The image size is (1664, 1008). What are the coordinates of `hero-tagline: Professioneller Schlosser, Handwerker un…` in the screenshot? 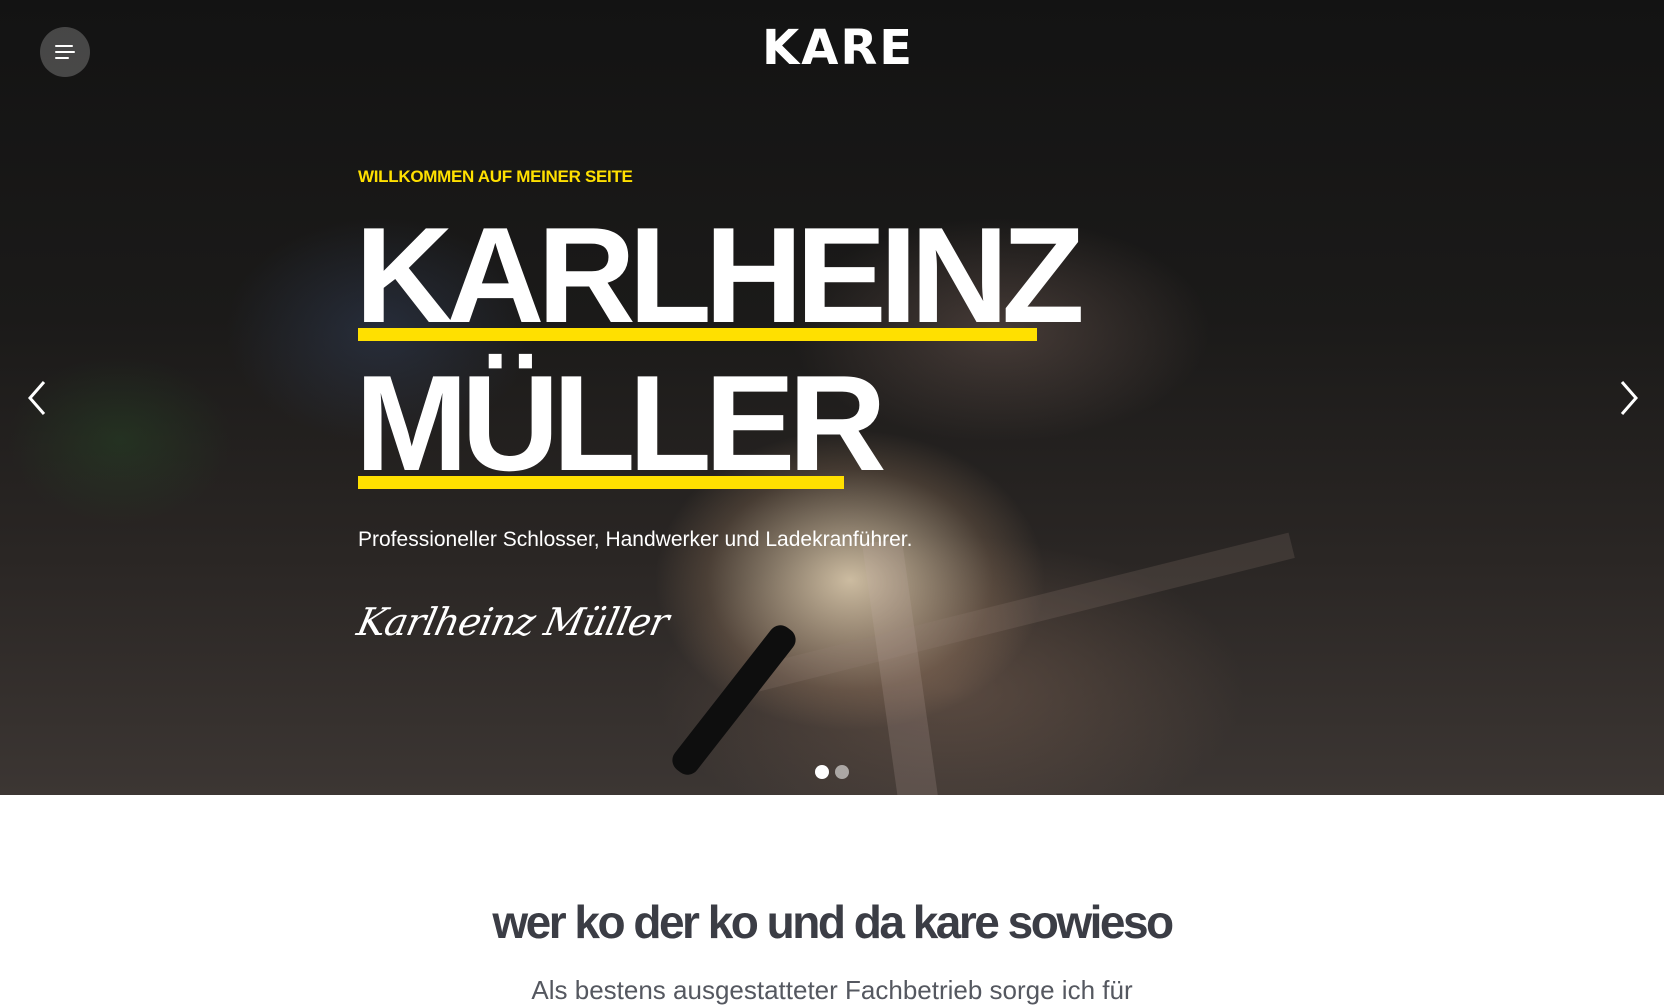 It's located at (635, 539).